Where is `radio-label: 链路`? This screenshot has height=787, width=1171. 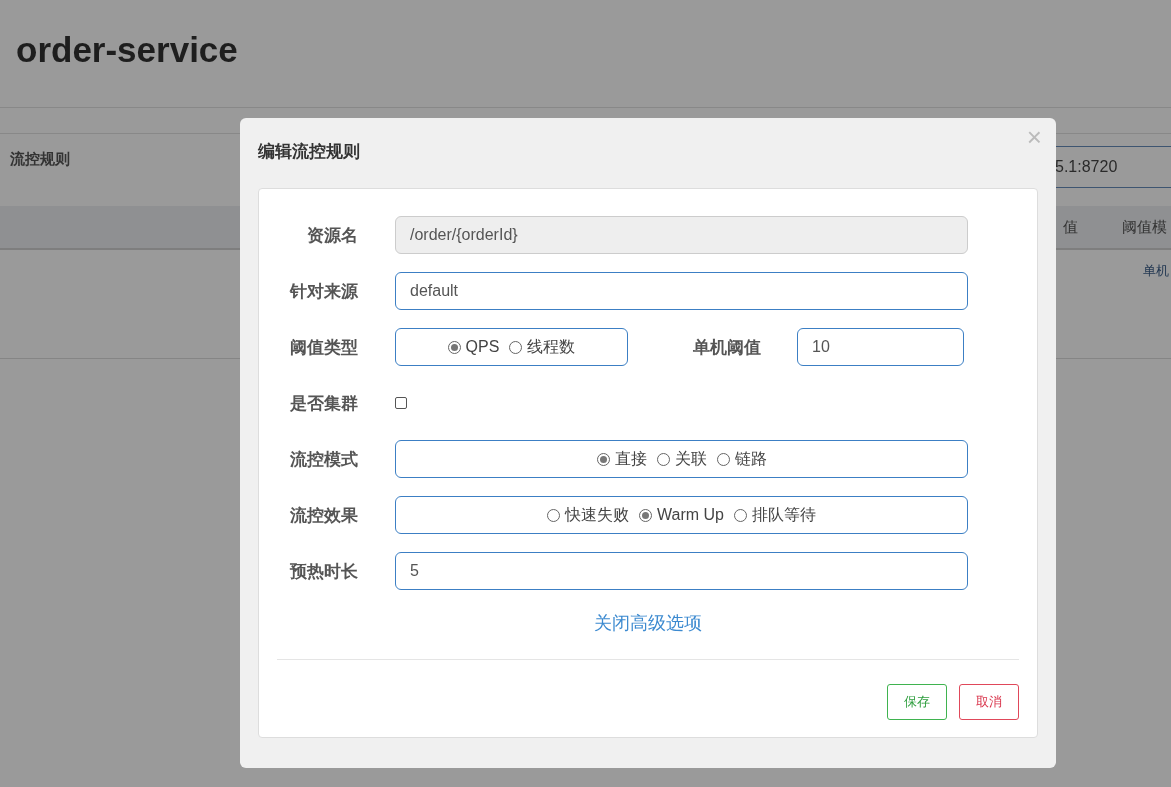
radio-label: 链路 is located at coordinates (750, 459).